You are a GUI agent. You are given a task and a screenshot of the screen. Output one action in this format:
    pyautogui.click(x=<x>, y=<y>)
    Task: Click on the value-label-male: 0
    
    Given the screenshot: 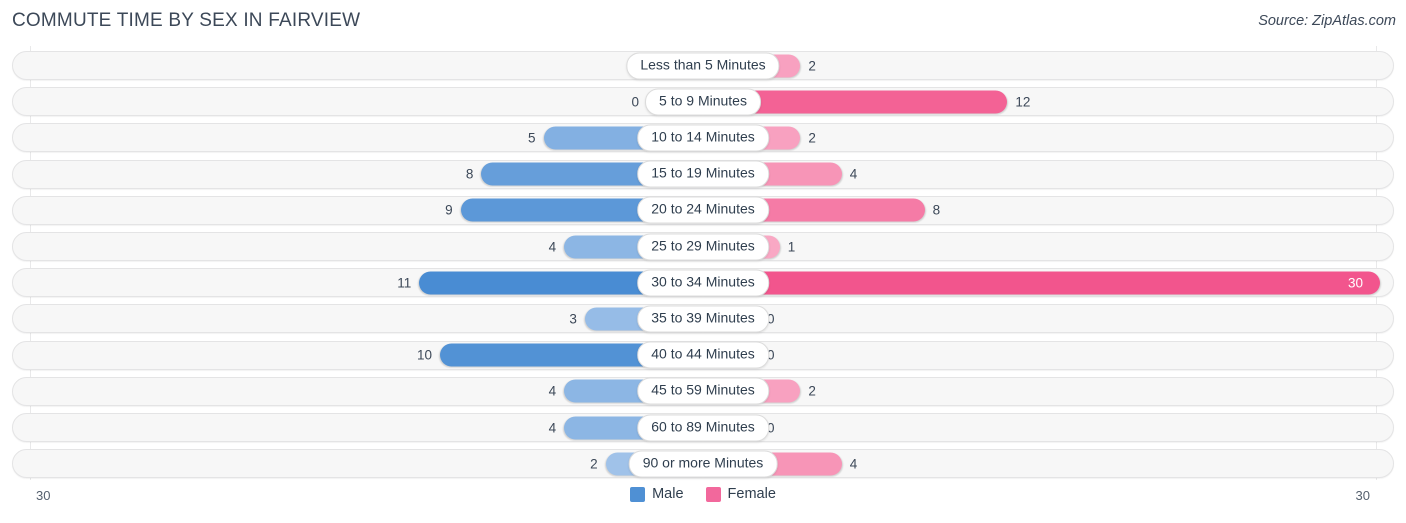 What is the action you would take?
    pyautogui.click(x=635, y=101)
    